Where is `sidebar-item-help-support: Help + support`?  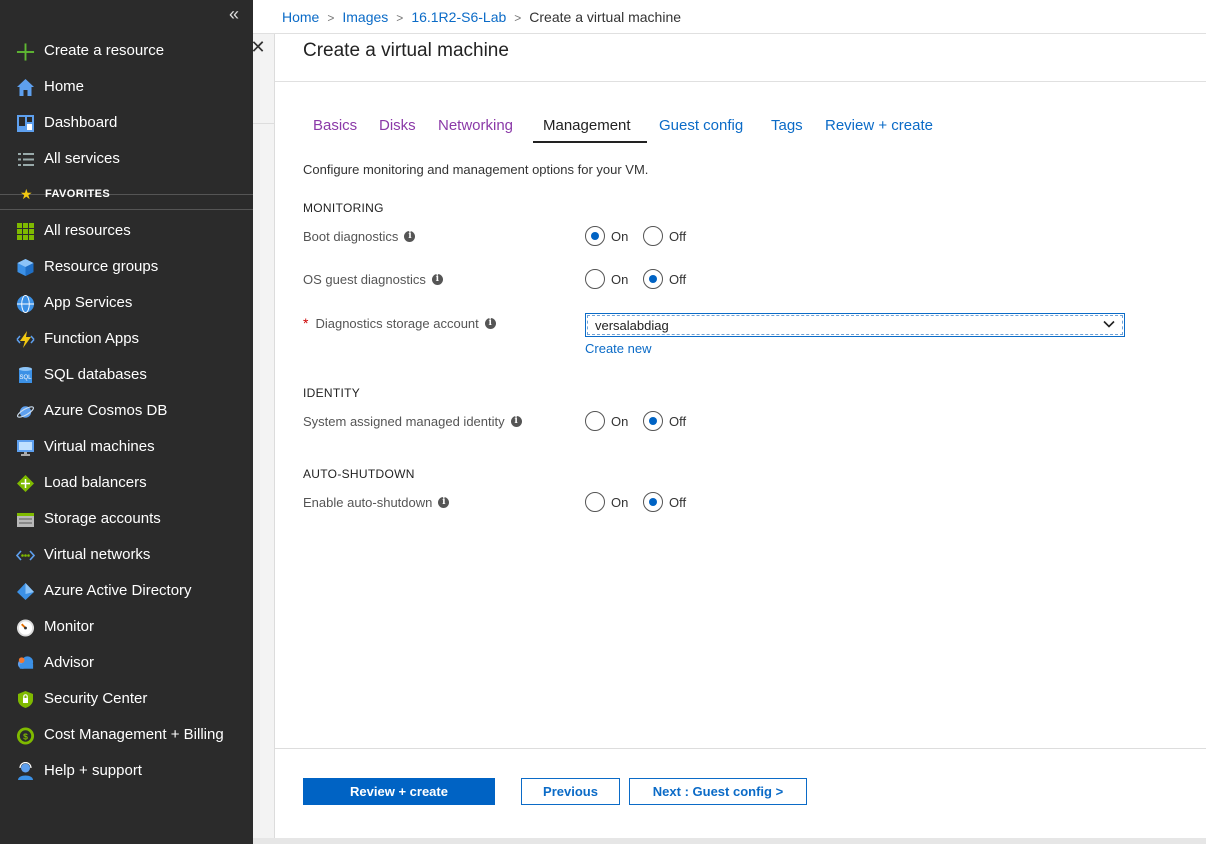 sidebar-item-help-support: Help + support is located at coordinates (126, 771).